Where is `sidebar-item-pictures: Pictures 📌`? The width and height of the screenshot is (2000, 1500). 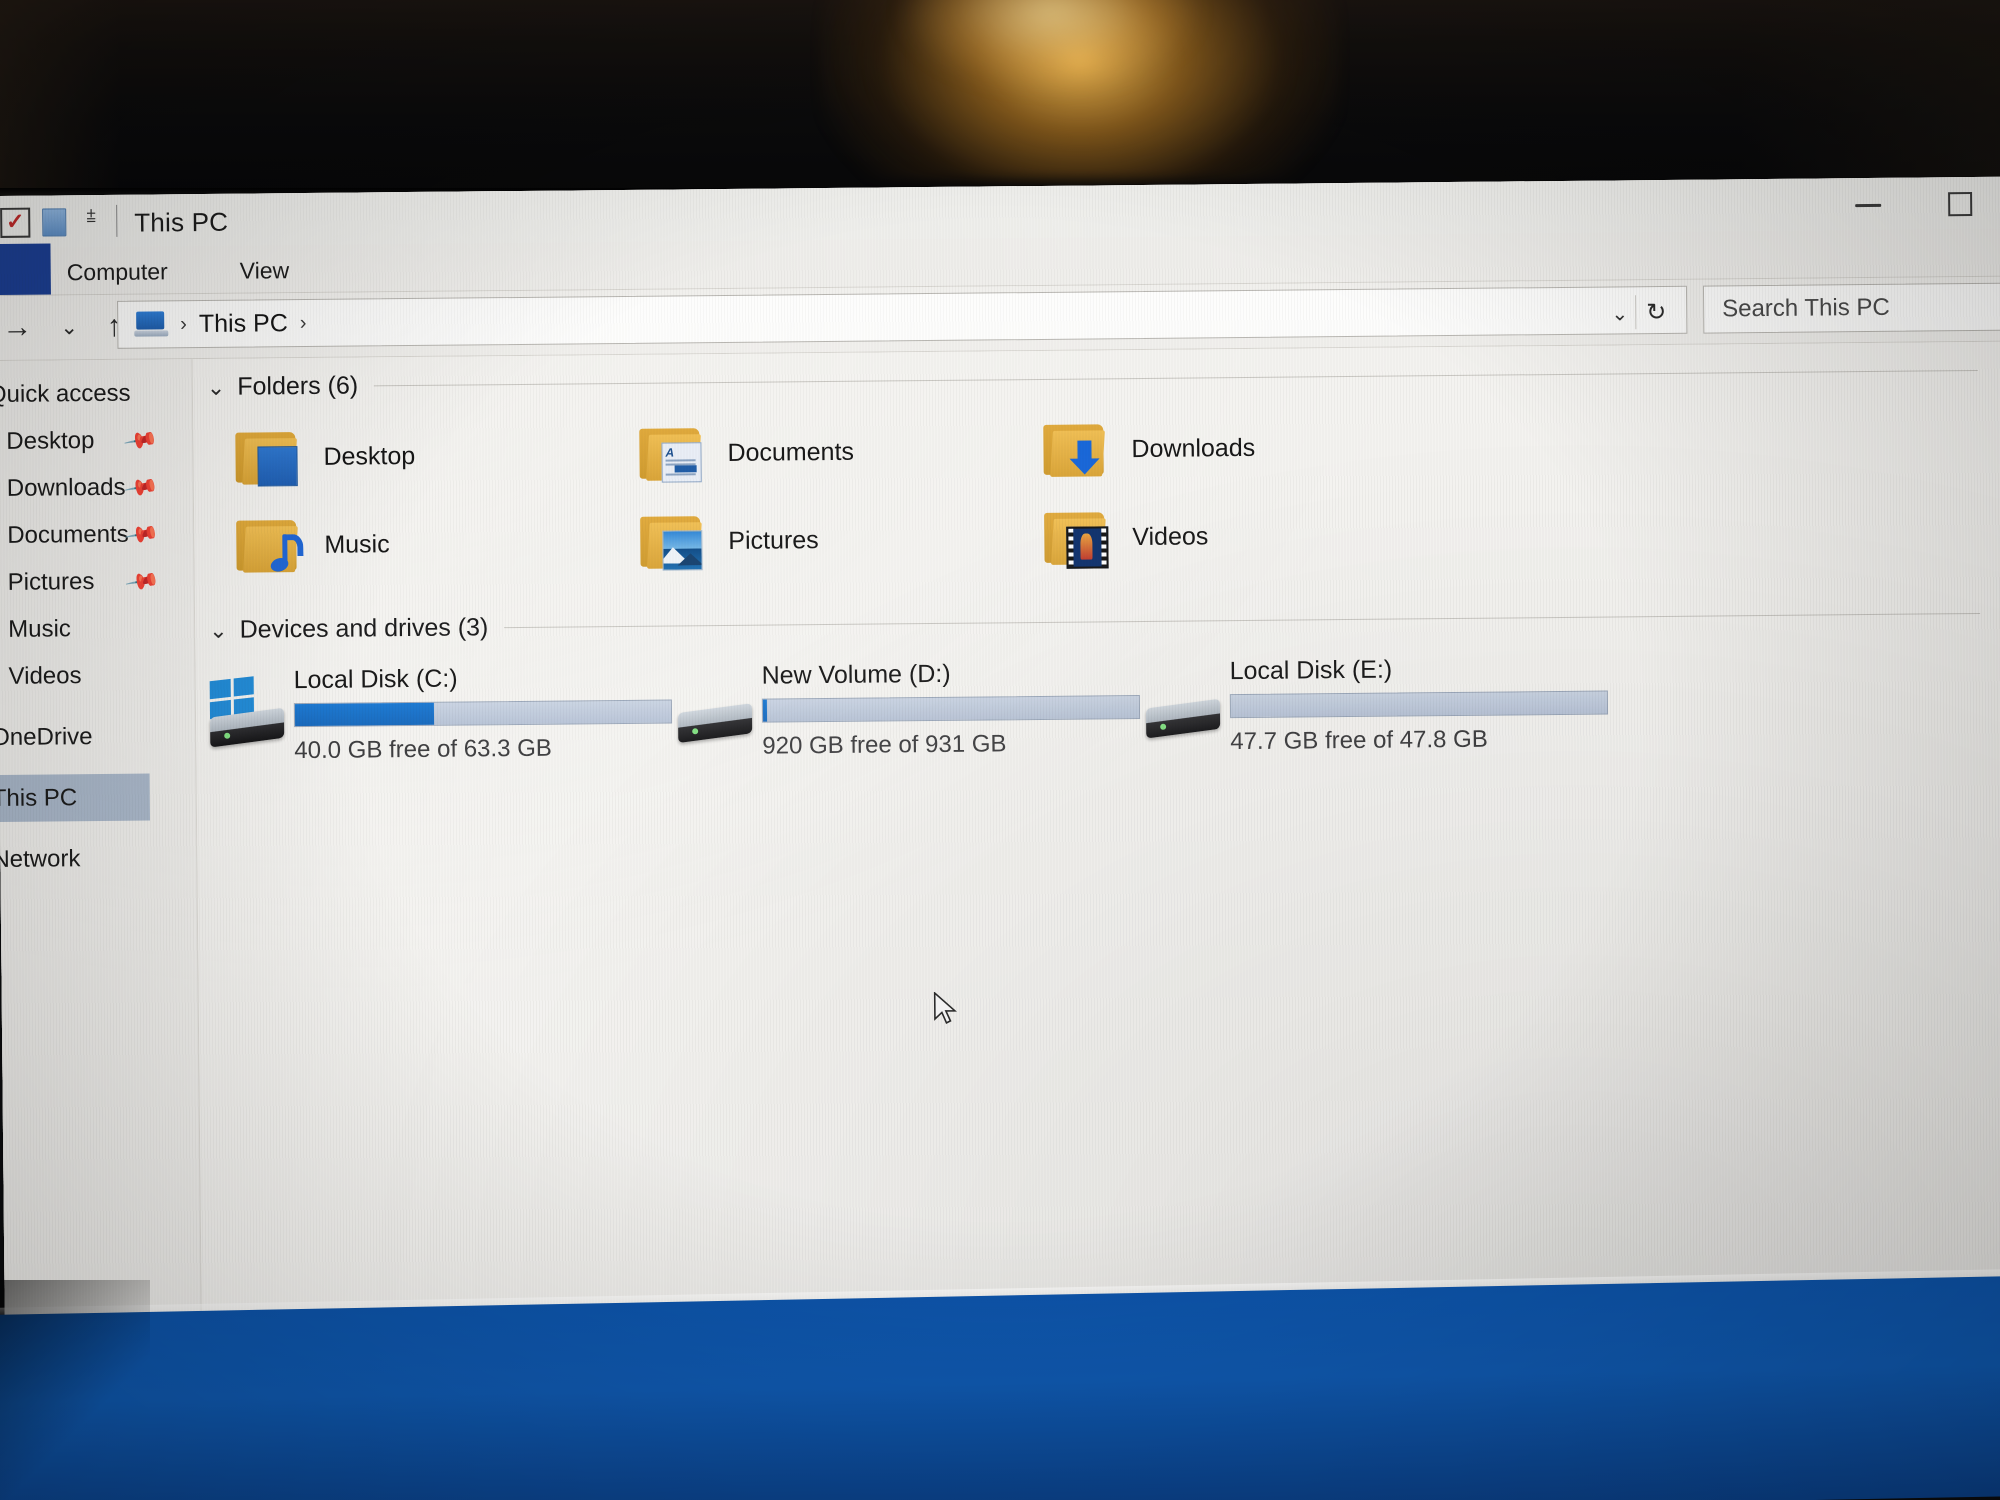 sidebar-item-pictures: Pictures 📌 is located at coordinates (97, 581).